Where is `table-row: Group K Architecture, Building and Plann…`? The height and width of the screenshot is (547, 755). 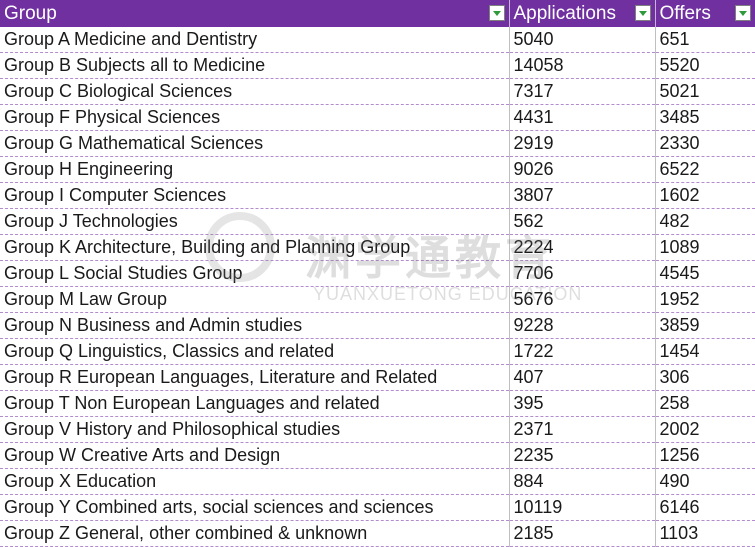
table-row: Group K Architecture, Building and Plann… is located at coordinates (377, 247).